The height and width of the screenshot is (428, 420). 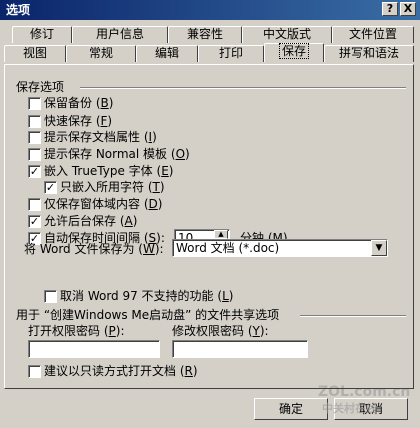 What do you see at coordinates (79, 103) in the screenshot?
I see `keep-backup-label: 保留备份 (B)` at bounding box center [79, 103].